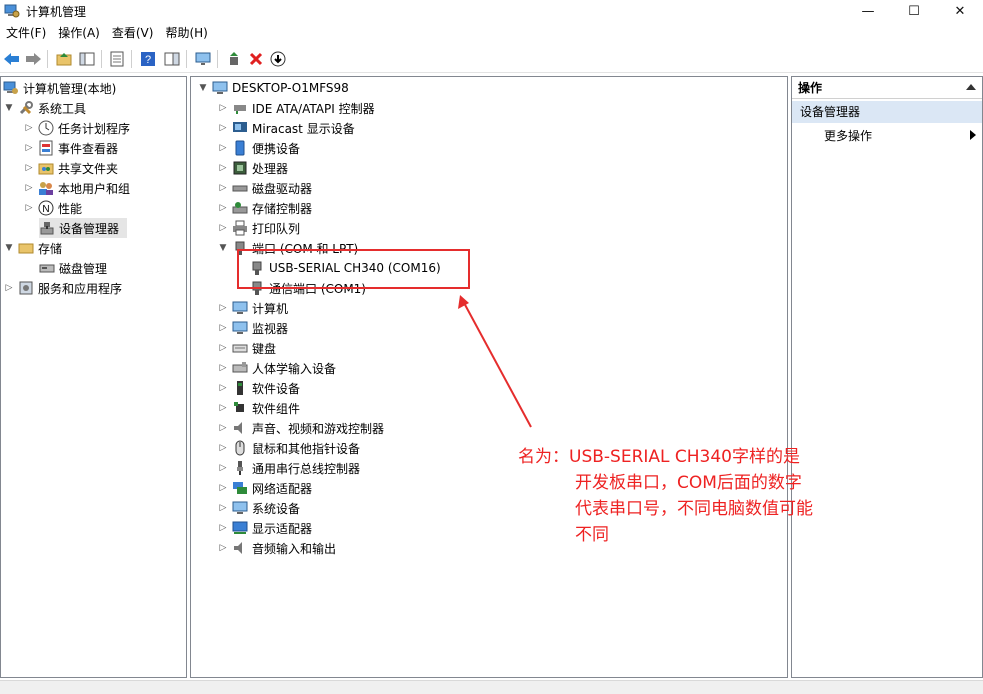 This screenshot has height=694, width=983. Describe the element at coordinates (264, 188) in the screenshot. I see `device-category: ▷ 磁盘驱动器` at that location.